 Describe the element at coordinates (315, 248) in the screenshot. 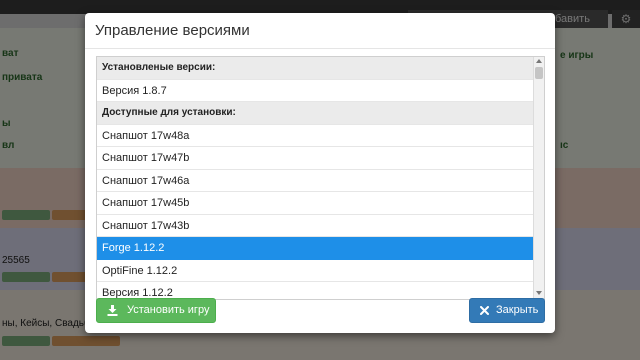

I see `list-item-selected: Forge 1.12.2` at that location.